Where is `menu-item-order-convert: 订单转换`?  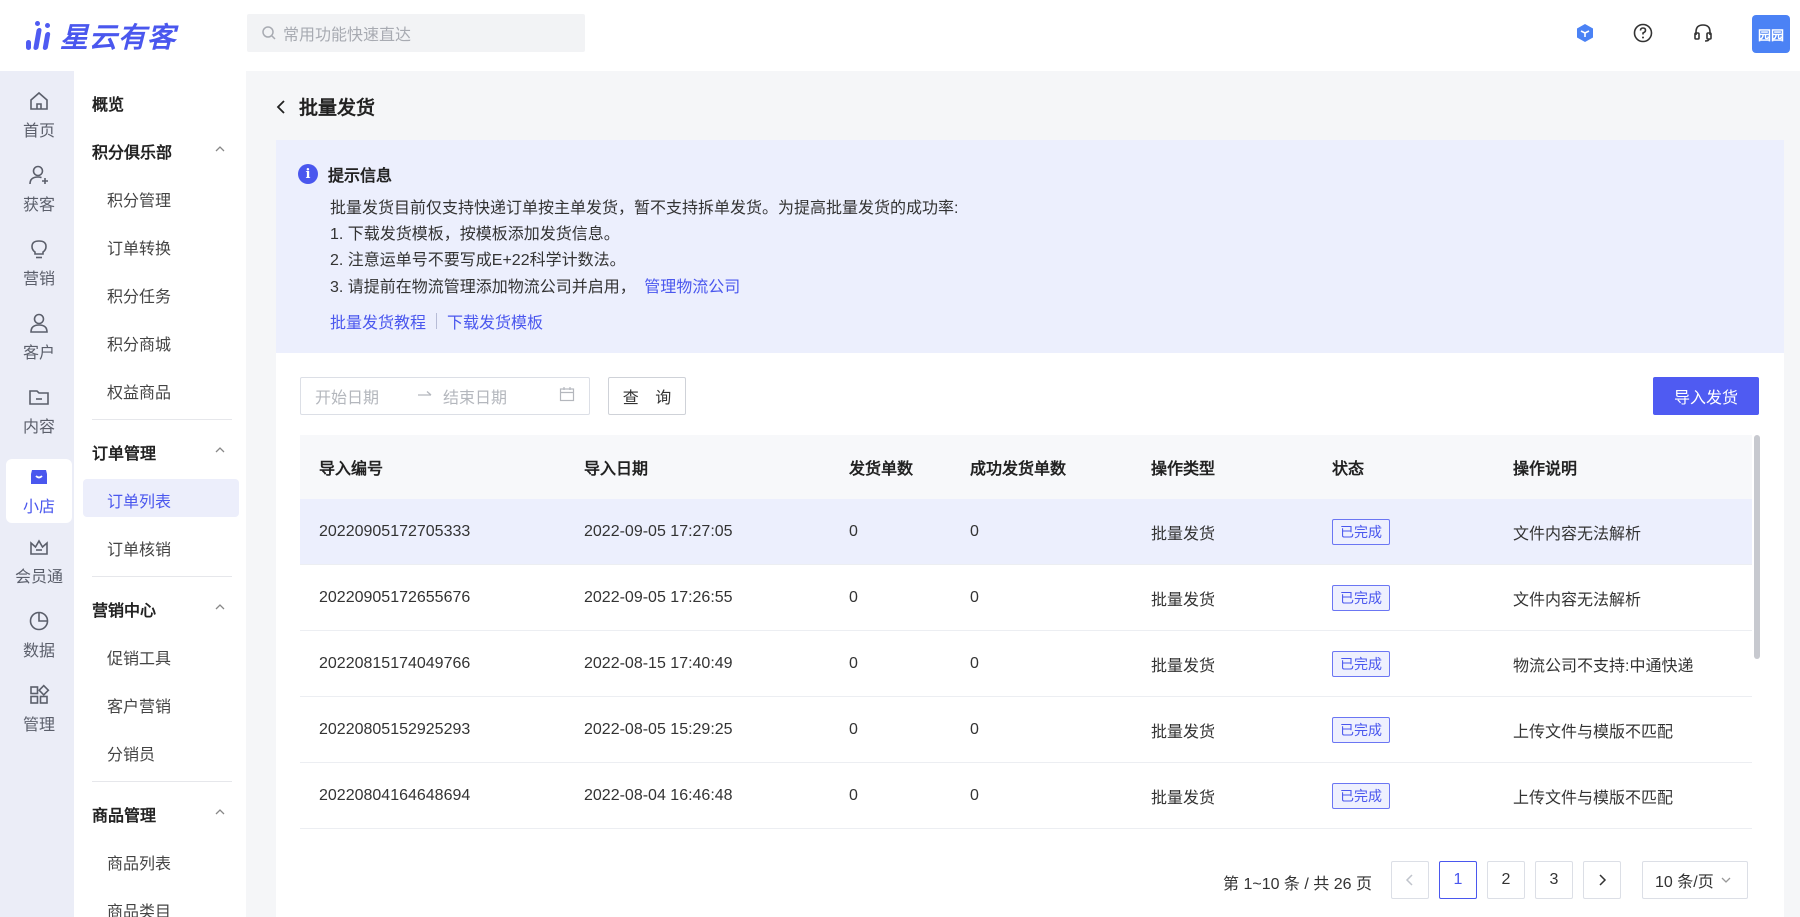
menu-item-order-convert: 订单转换 is located at coordinates (139, 247).